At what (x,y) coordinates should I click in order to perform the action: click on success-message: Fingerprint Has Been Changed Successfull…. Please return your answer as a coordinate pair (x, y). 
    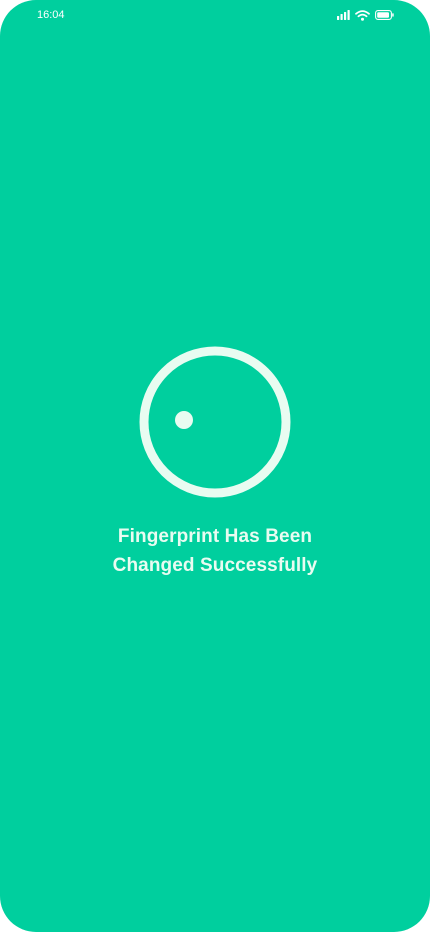
    Looking at the image, I should click on (215, 551).